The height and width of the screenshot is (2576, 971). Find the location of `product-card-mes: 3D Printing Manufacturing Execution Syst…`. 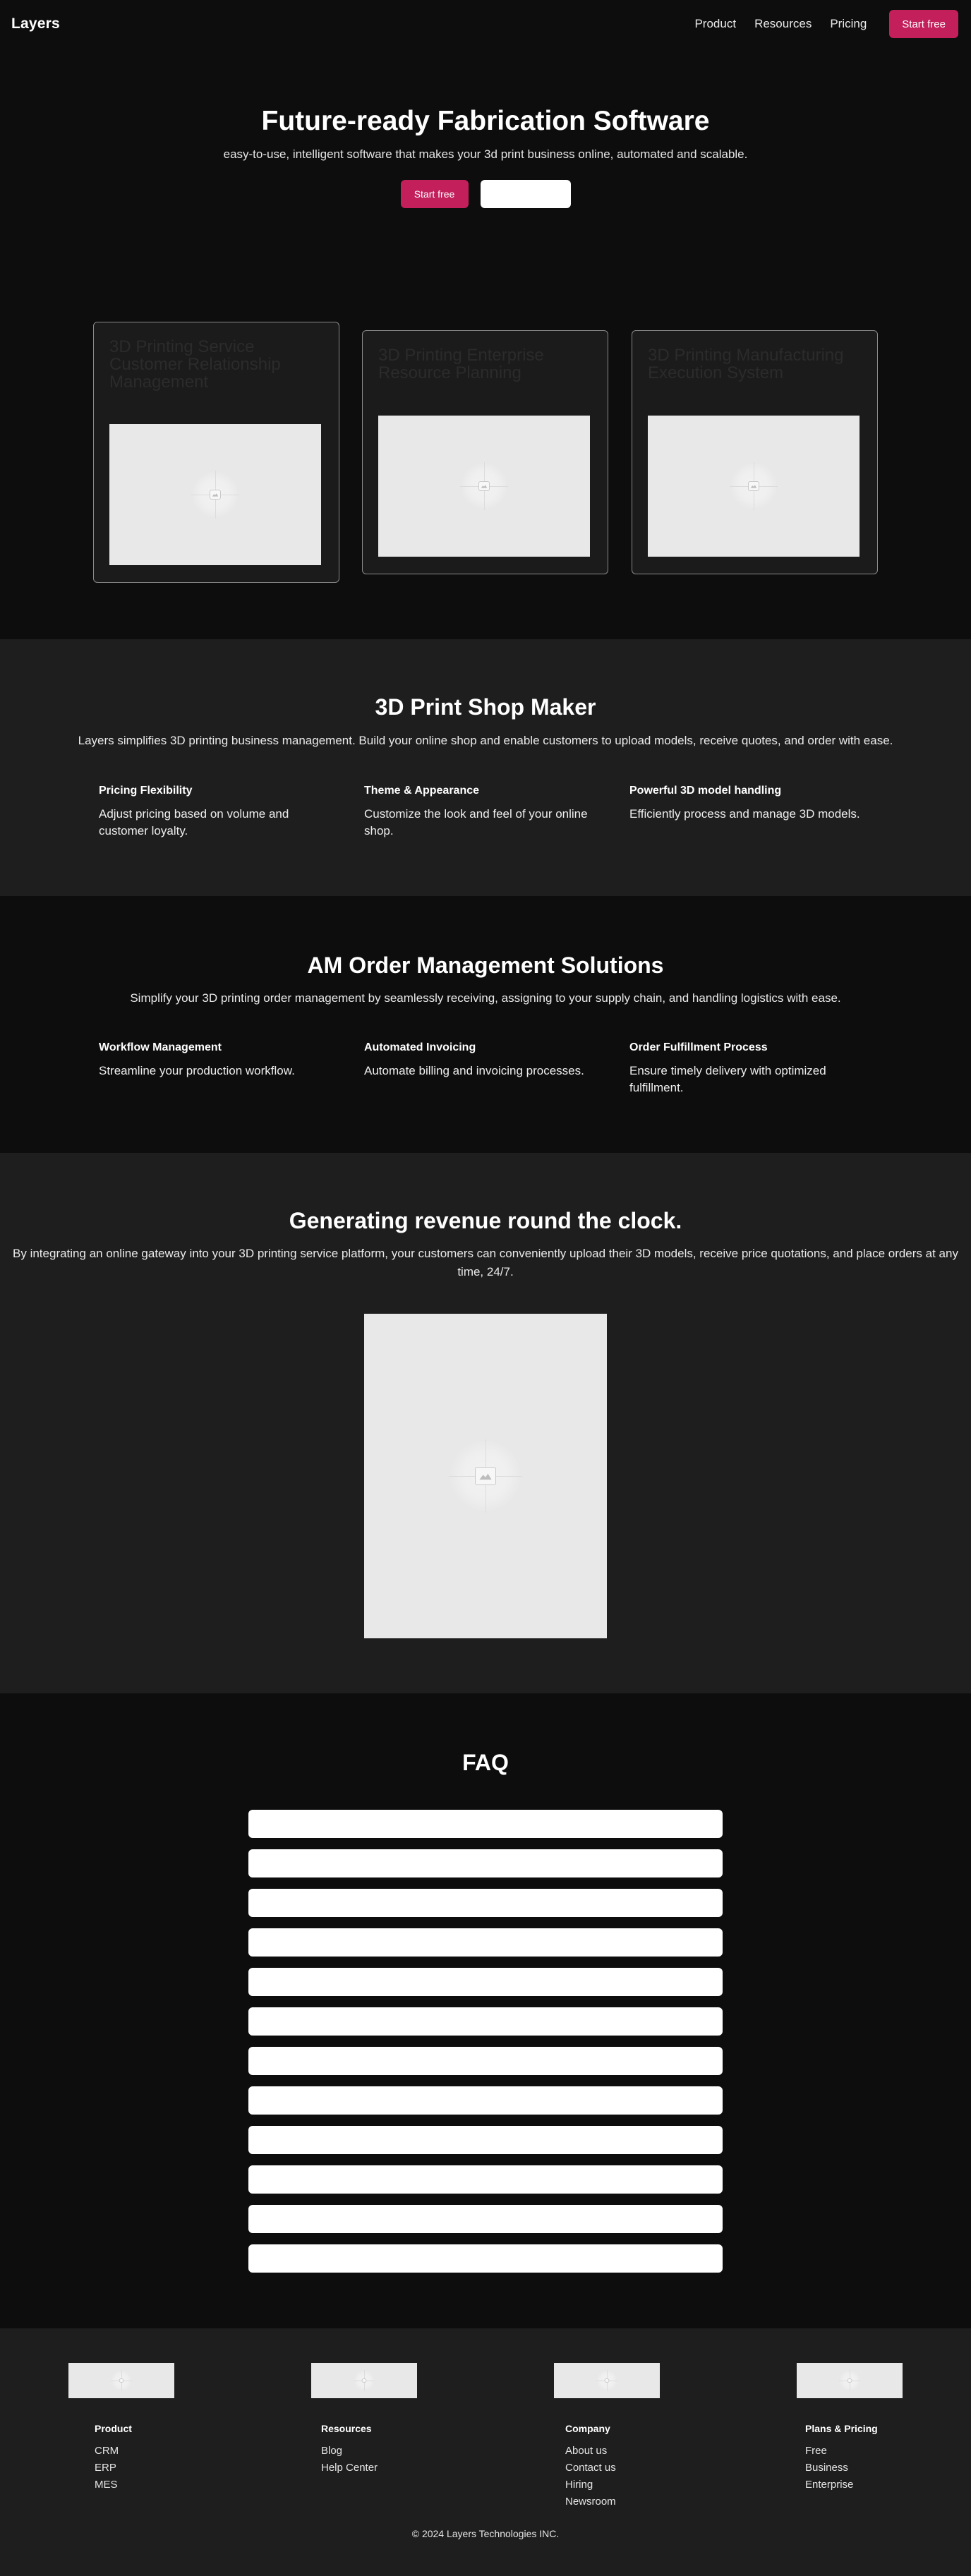

product-card-mes: 3D Printing Manufacturing Execution Syst… is located at coordinates (755, 452).